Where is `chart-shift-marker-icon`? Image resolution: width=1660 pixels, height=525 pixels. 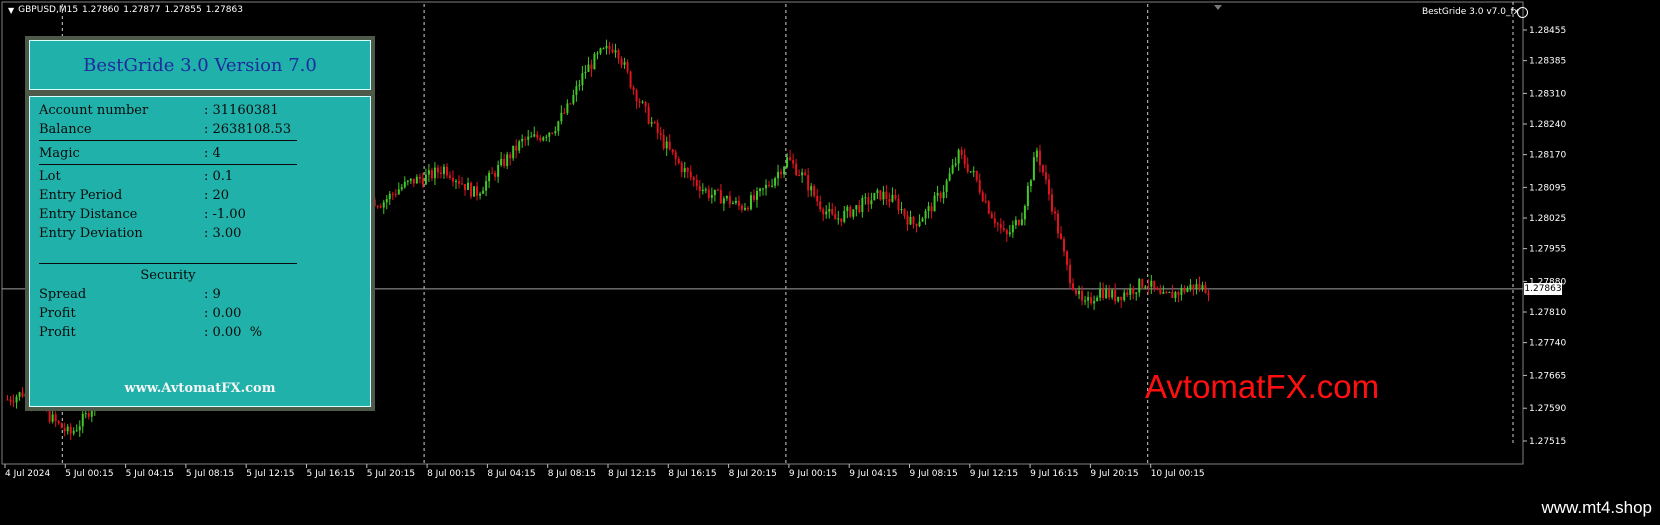 chart-shift-marker-icon is located at coordinates (1218, 7).